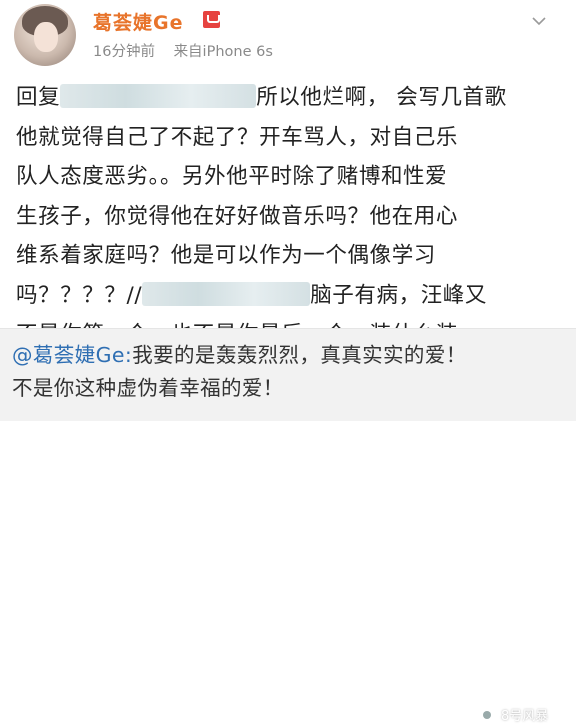 The width and height of the screenshot is (576, 724). I want to click on reply-prefix: 回复, so click(38, 97).